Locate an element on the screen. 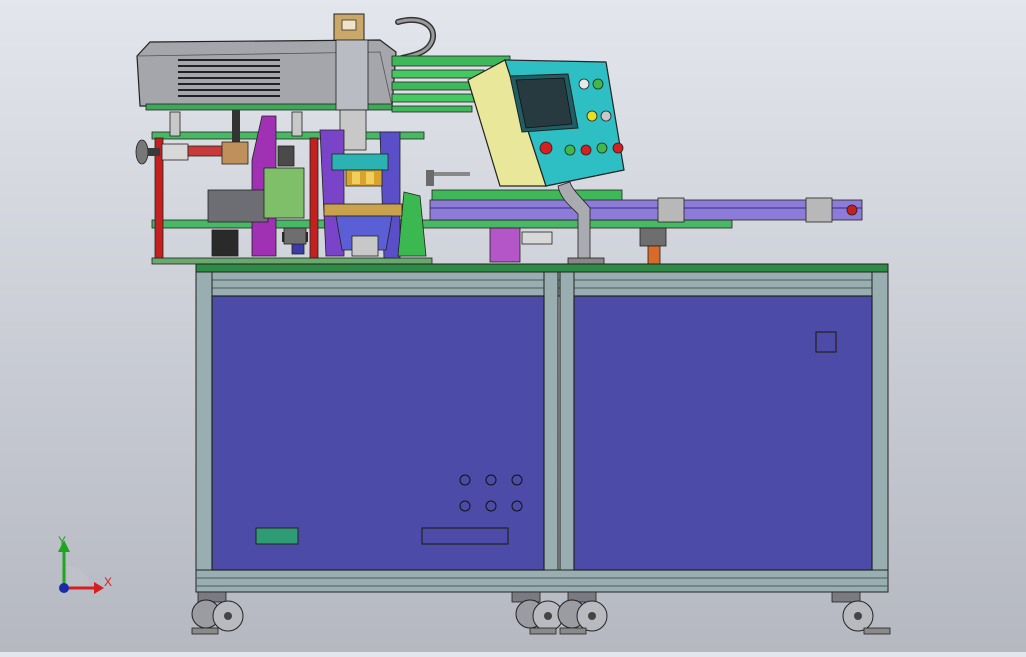 The height and width of the screenshot is (657, 1026). caster-left is located at coordinates (217, 613).